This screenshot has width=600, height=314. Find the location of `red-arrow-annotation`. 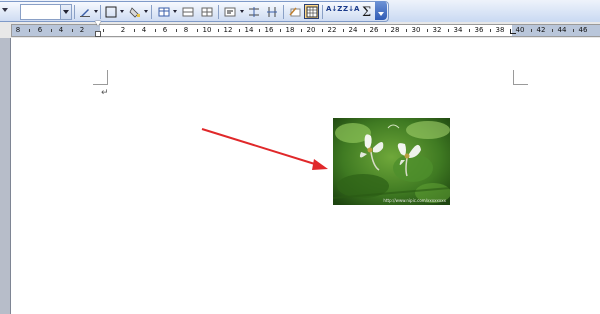

red-arrow-annotation is located at coordinates (264, 149).